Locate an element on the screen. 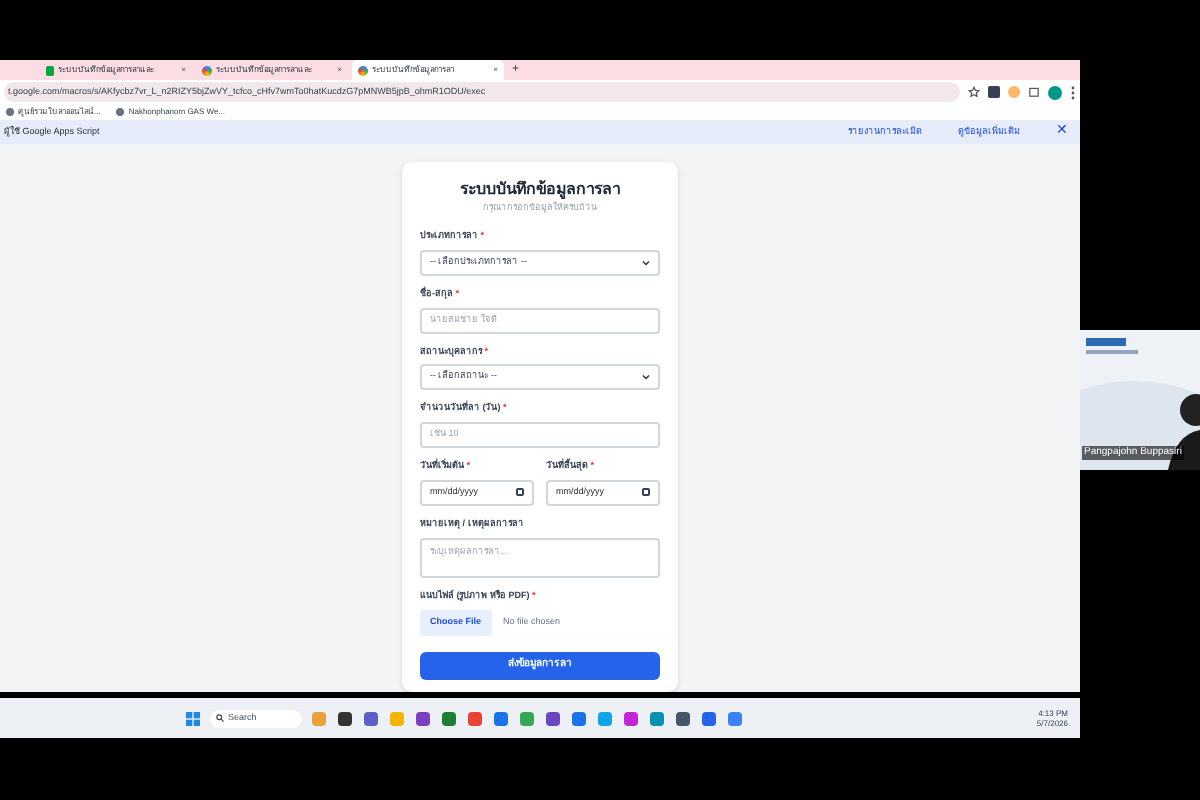  search-icon is located at coordinates (220, 718).